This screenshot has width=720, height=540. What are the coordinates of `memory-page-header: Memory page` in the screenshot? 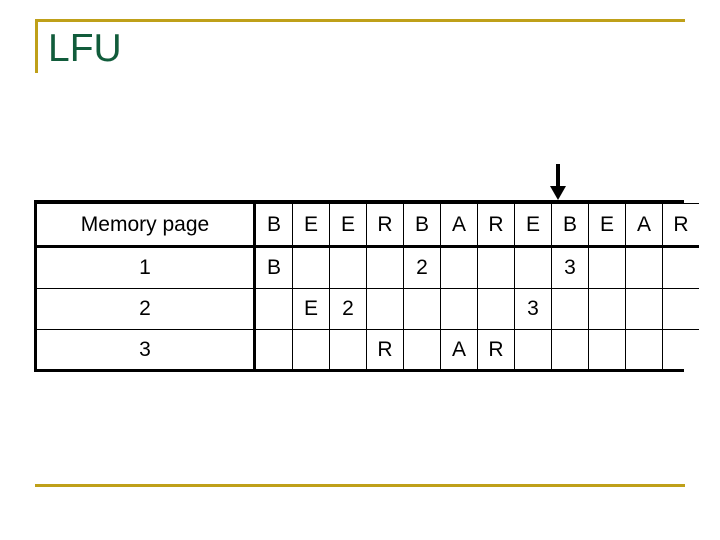 It's located at (146, 225).